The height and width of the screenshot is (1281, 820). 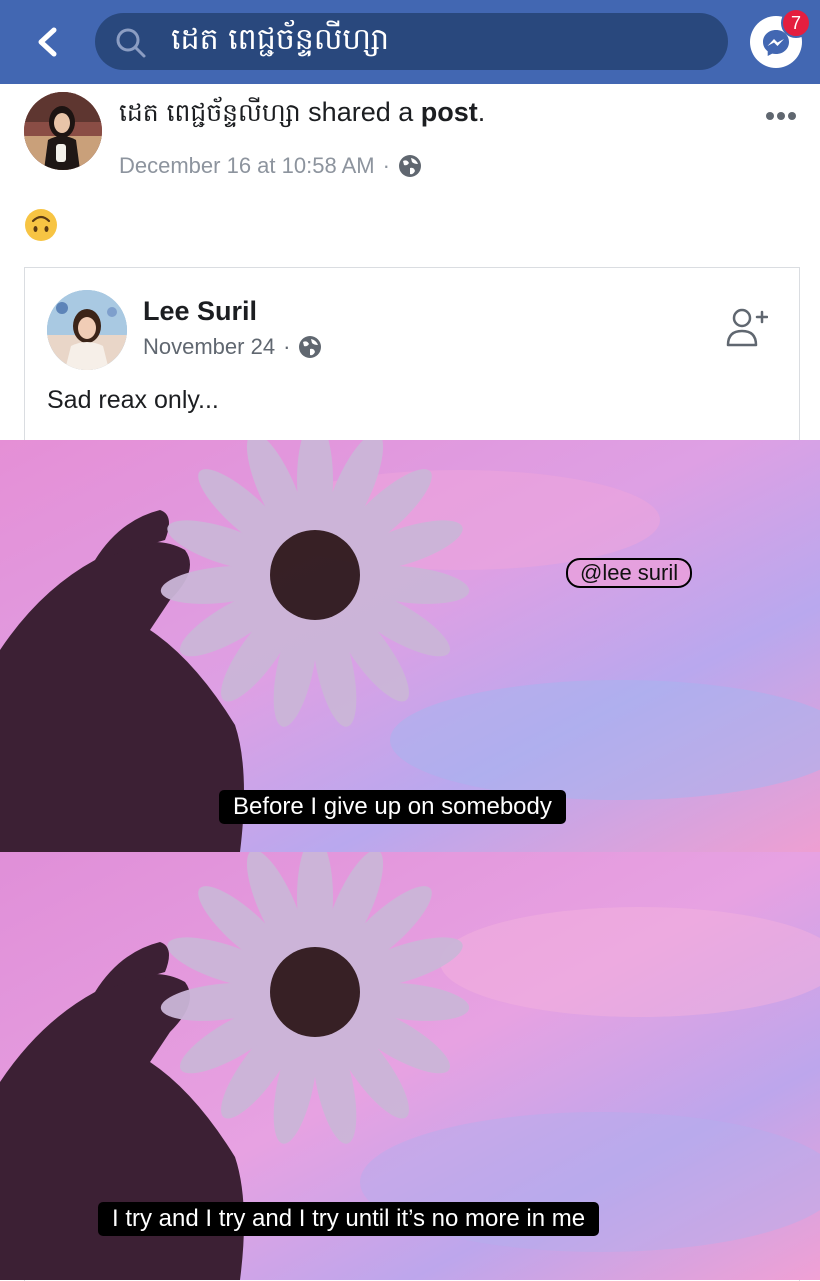 What do you see at coordinates (302, 115) in the screenshot?
I see `share-headline: ដេត ពេជ្ជច័ន្ទលីហ្សា shared a post.` at bounding box center [302, 115].